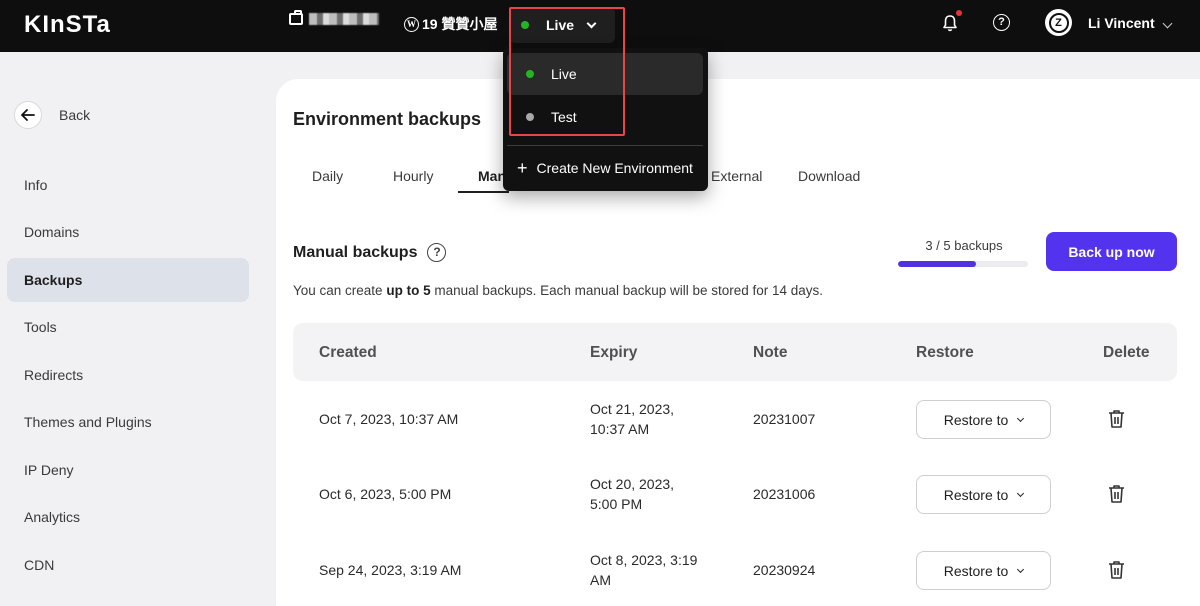 This screenshot has height=606, width=1200. Describe the element at coordinates (348, 352) in the screenshot. I see `column-created: Created` at that location.